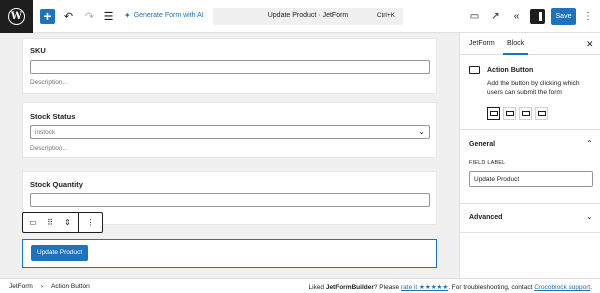 The height and width of the screenshot is (293, 600). What do you see at coordinates (562, 287) in the screenshot?
I see `support-link: Crocoblock support` at bounding box center [562, 287].